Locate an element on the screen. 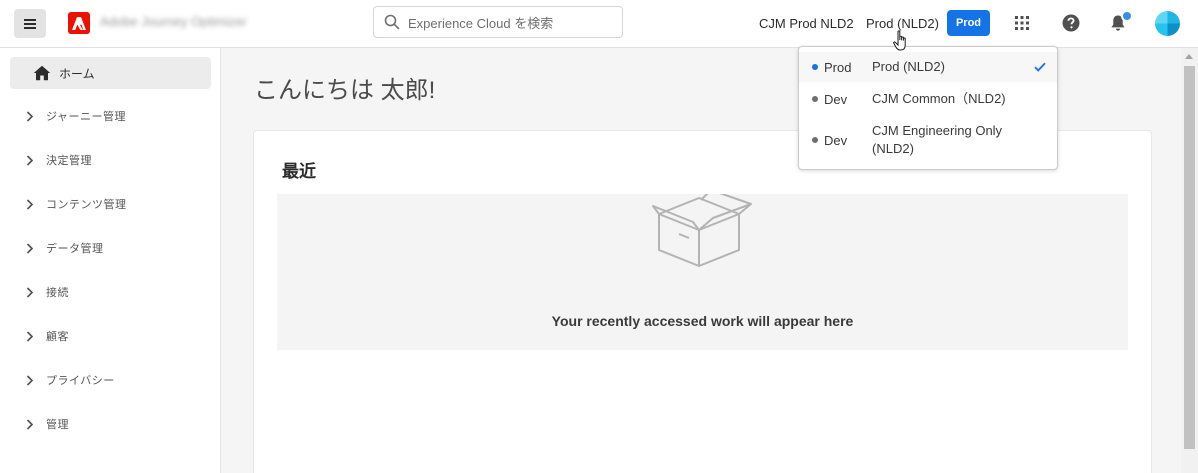 The image size is (1198, 473). sidebar-item-administration: 管理 is located at coordinates (121, 424).